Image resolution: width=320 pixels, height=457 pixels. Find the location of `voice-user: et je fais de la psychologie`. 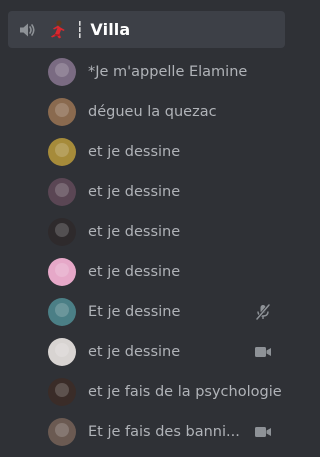

voice-user: et je fais de la psychologie is located at coordinates (168, 392).